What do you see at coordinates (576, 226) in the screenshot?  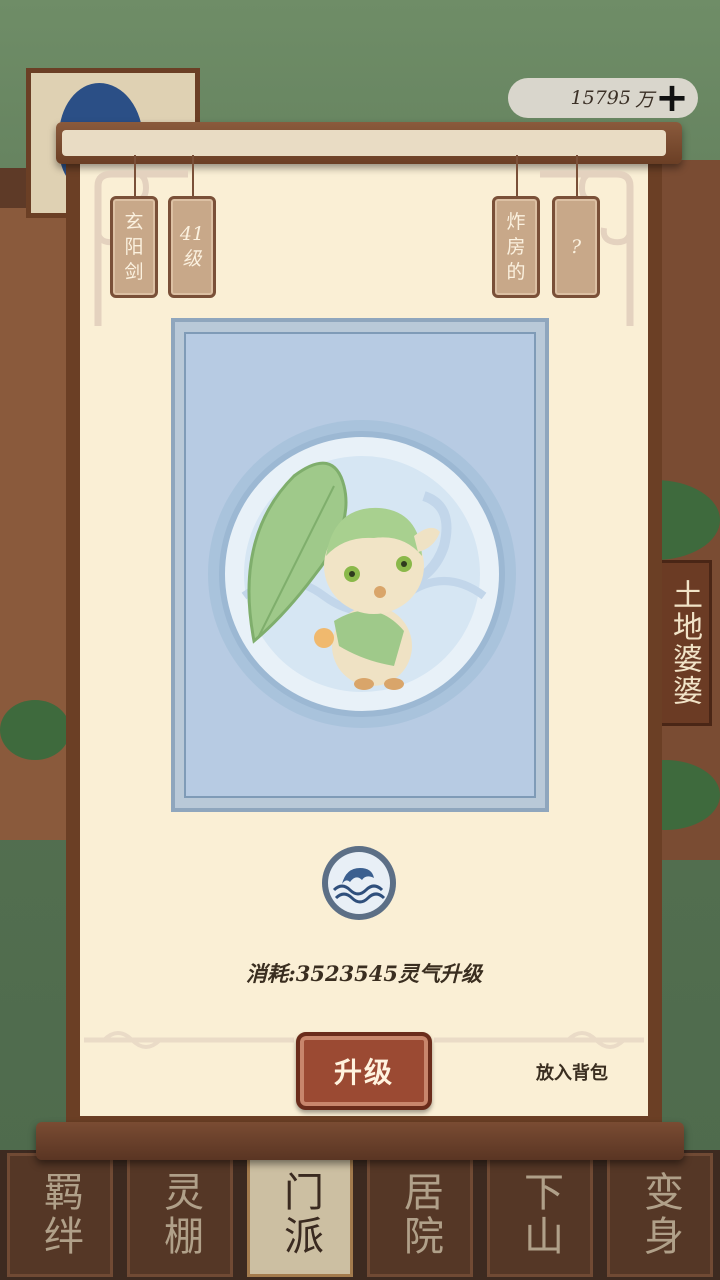 I see `pet-unknown-tag: ?` at bounding box center [576, 226].